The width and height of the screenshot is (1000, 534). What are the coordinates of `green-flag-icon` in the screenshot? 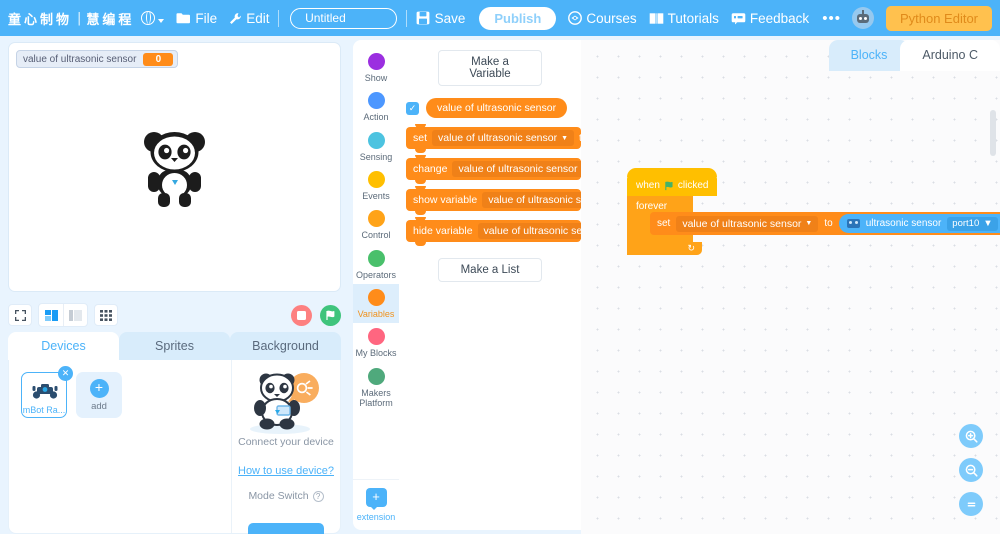 It's located at (330, 315).